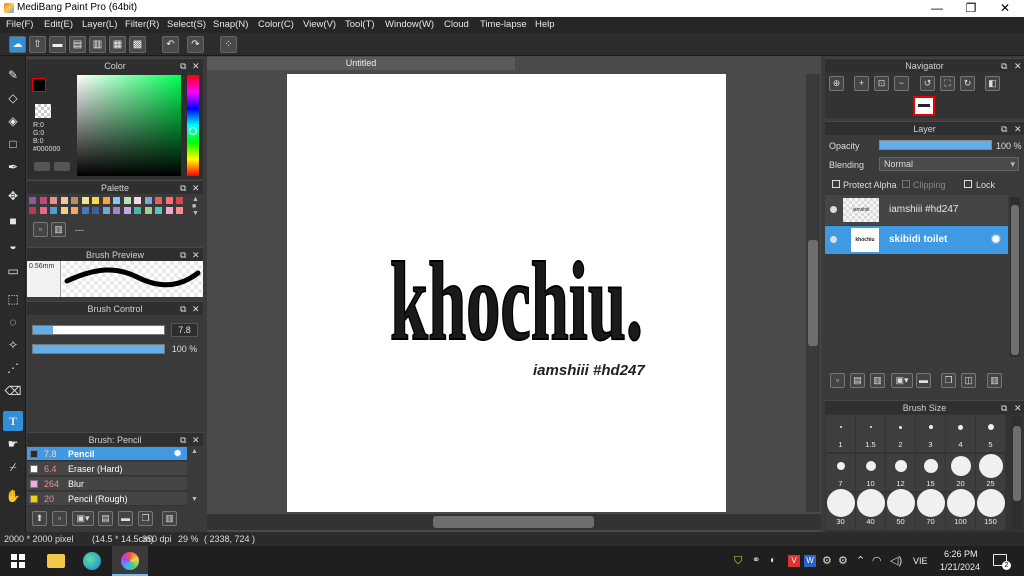 Image resolution: width=1024 pixels, height=576 pixels. What do you see at coordinates (836, 83) in the screenshot?
I see `zoom-fit-icon: ⊕` at bounding box center [836, 83].